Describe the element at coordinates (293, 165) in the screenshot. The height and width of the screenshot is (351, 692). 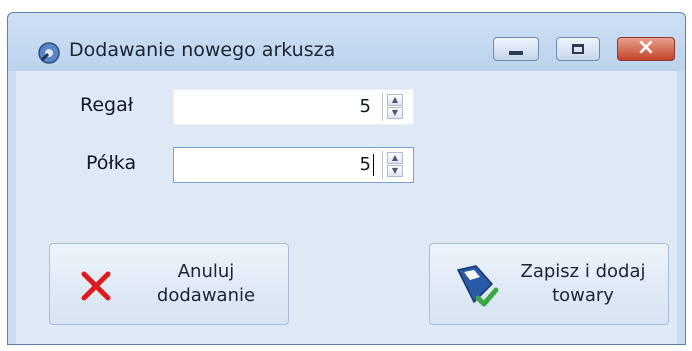
I see `polka-input: 5 ▲ ▼` at that location.